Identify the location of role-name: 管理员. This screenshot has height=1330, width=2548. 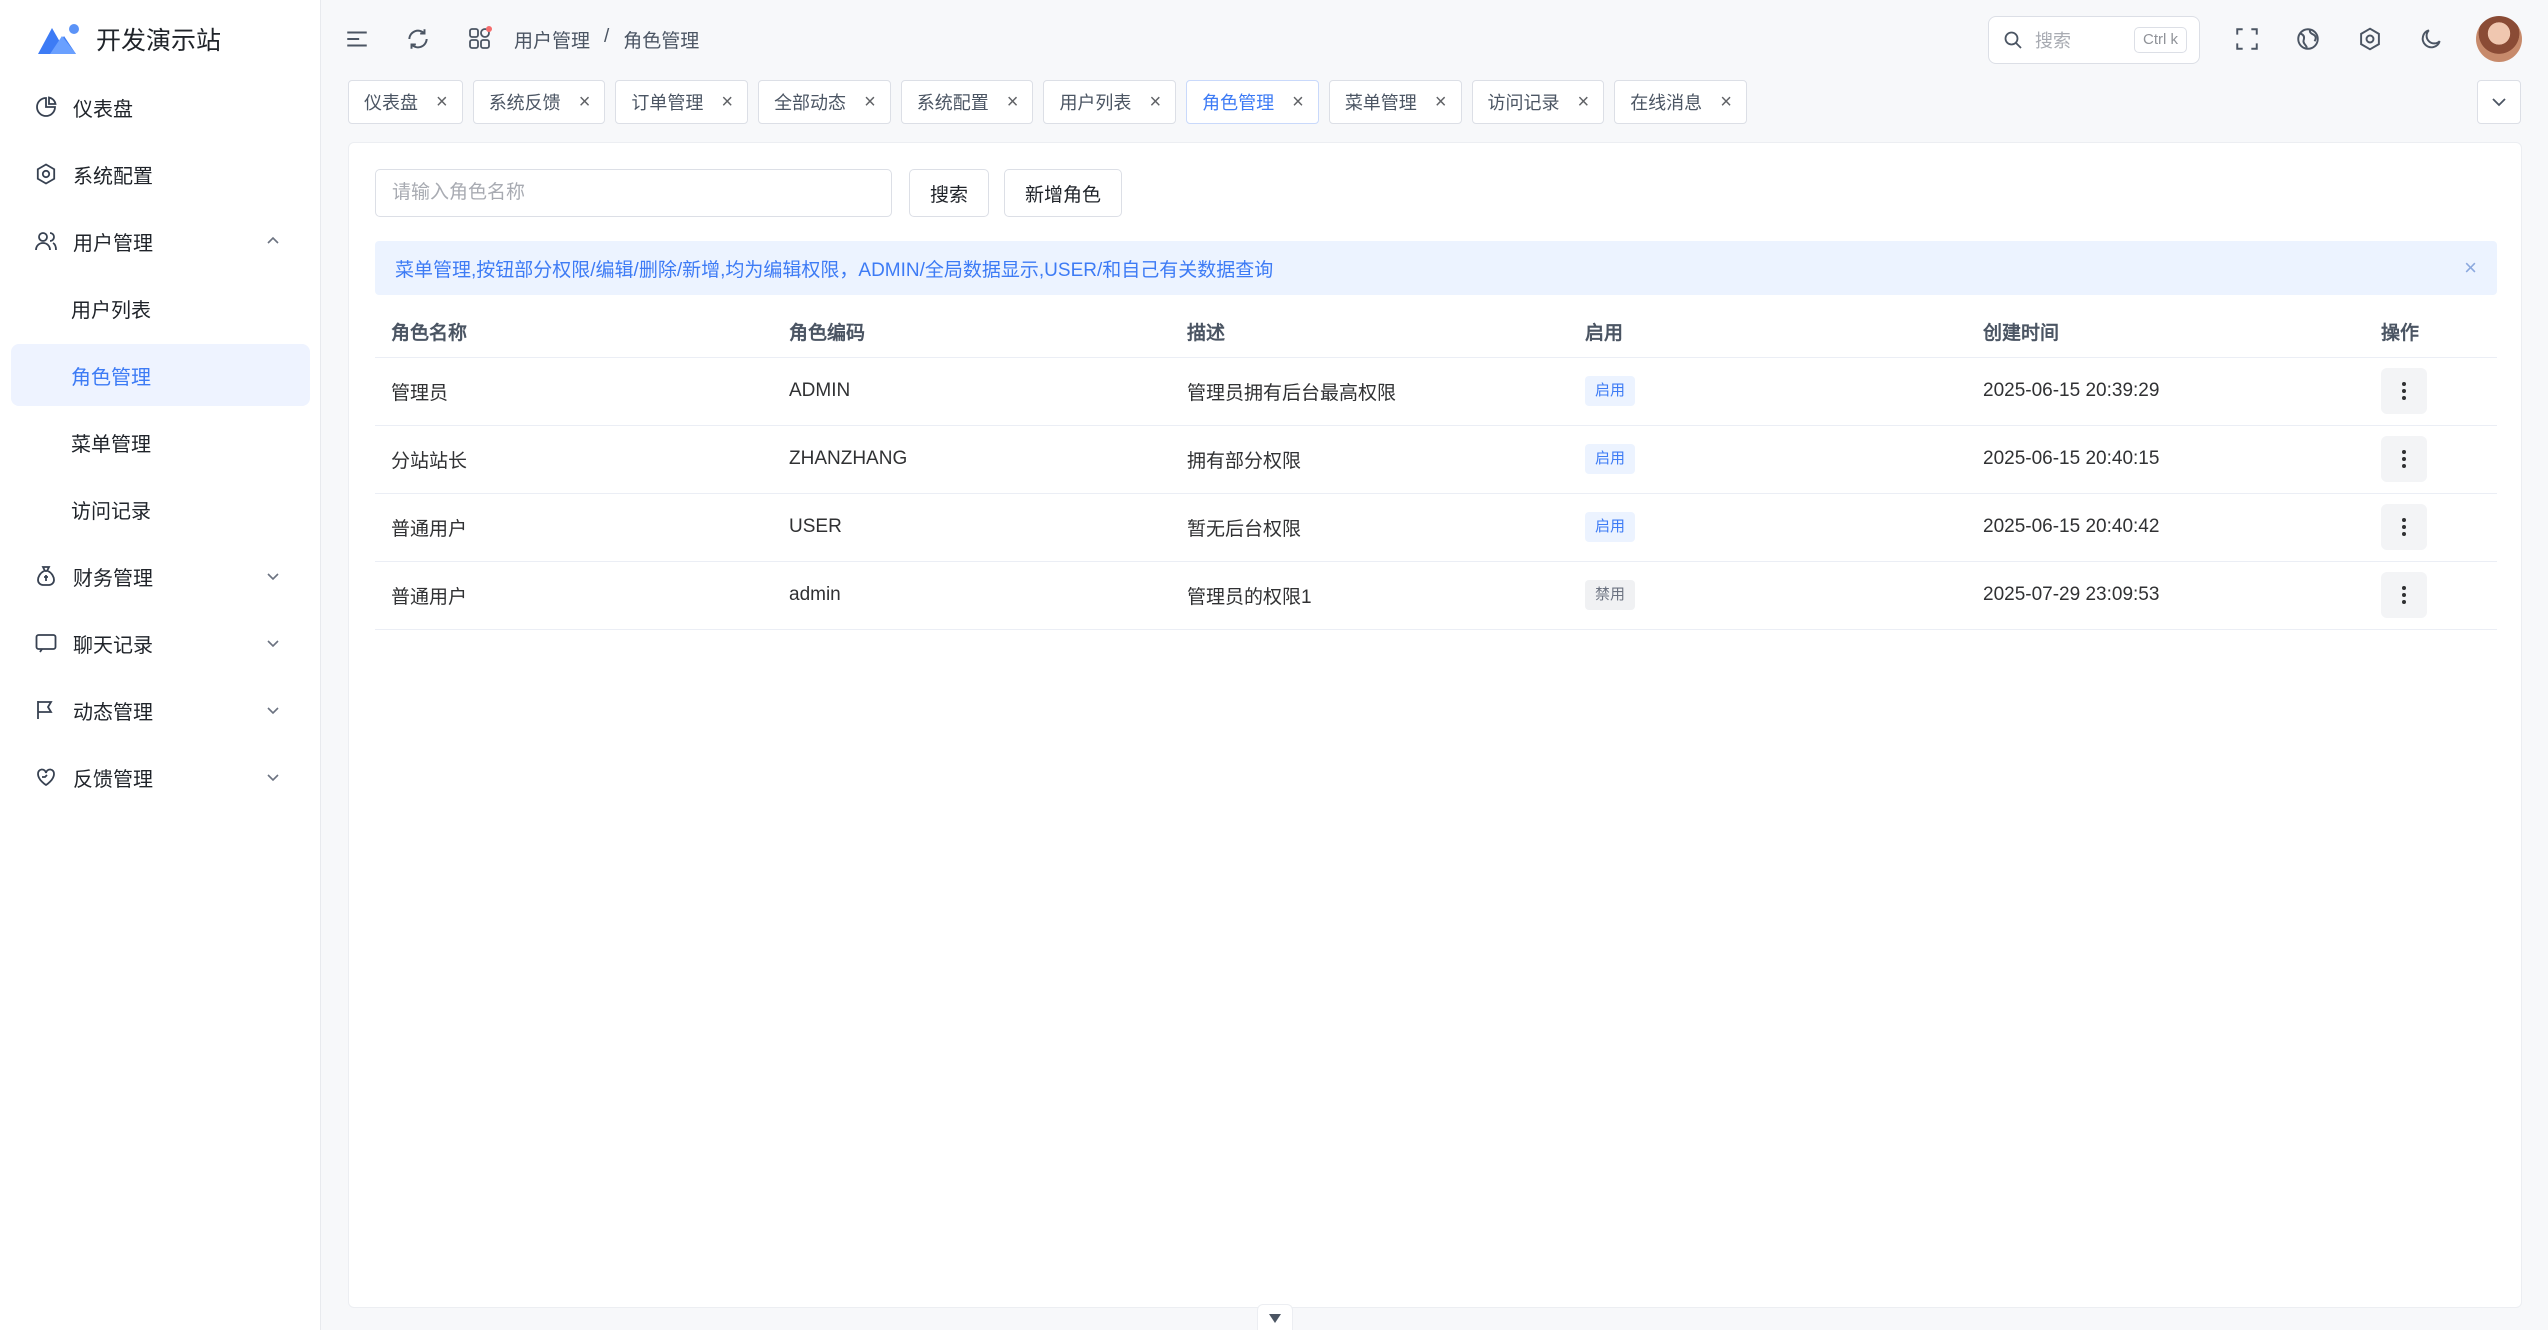
(574, 391).